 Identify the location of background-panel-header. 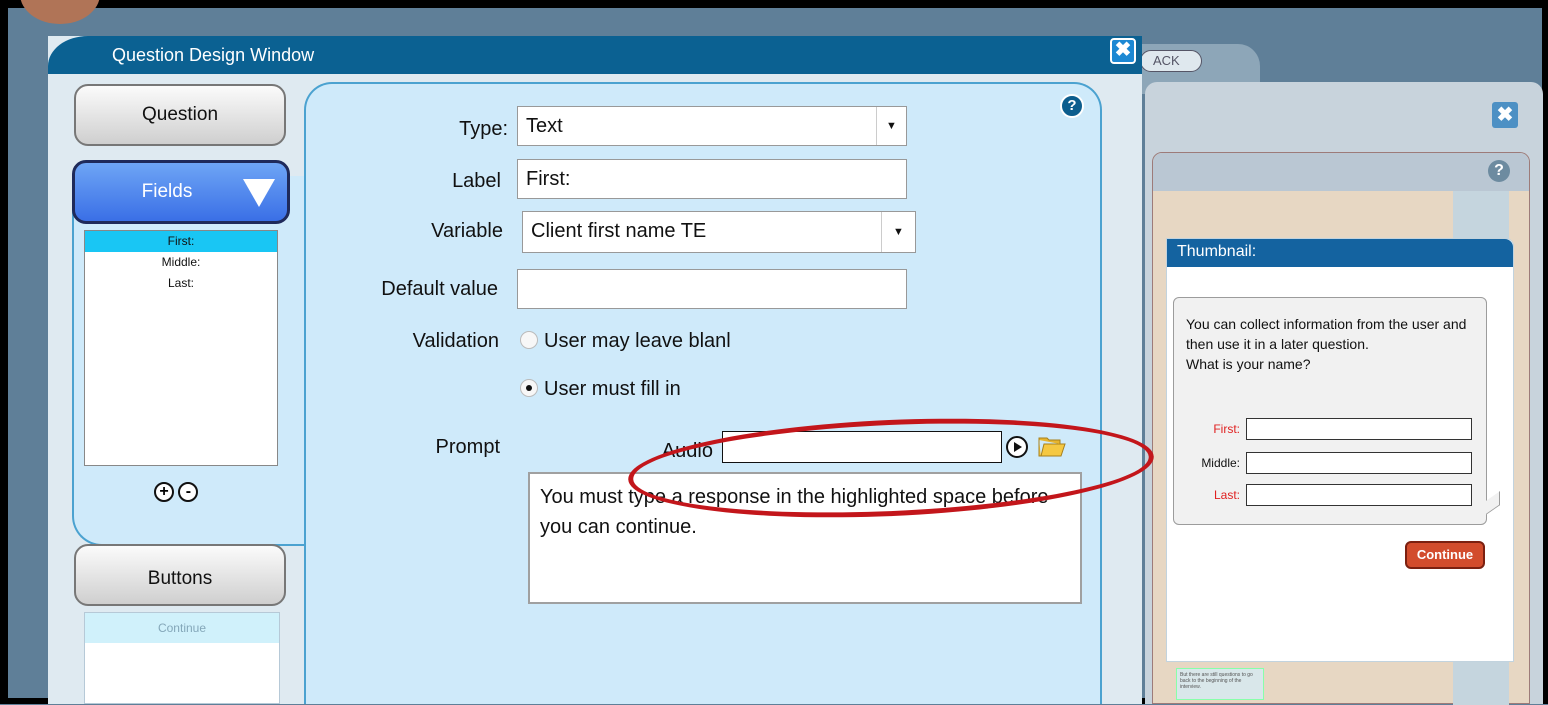
(1341, 172).